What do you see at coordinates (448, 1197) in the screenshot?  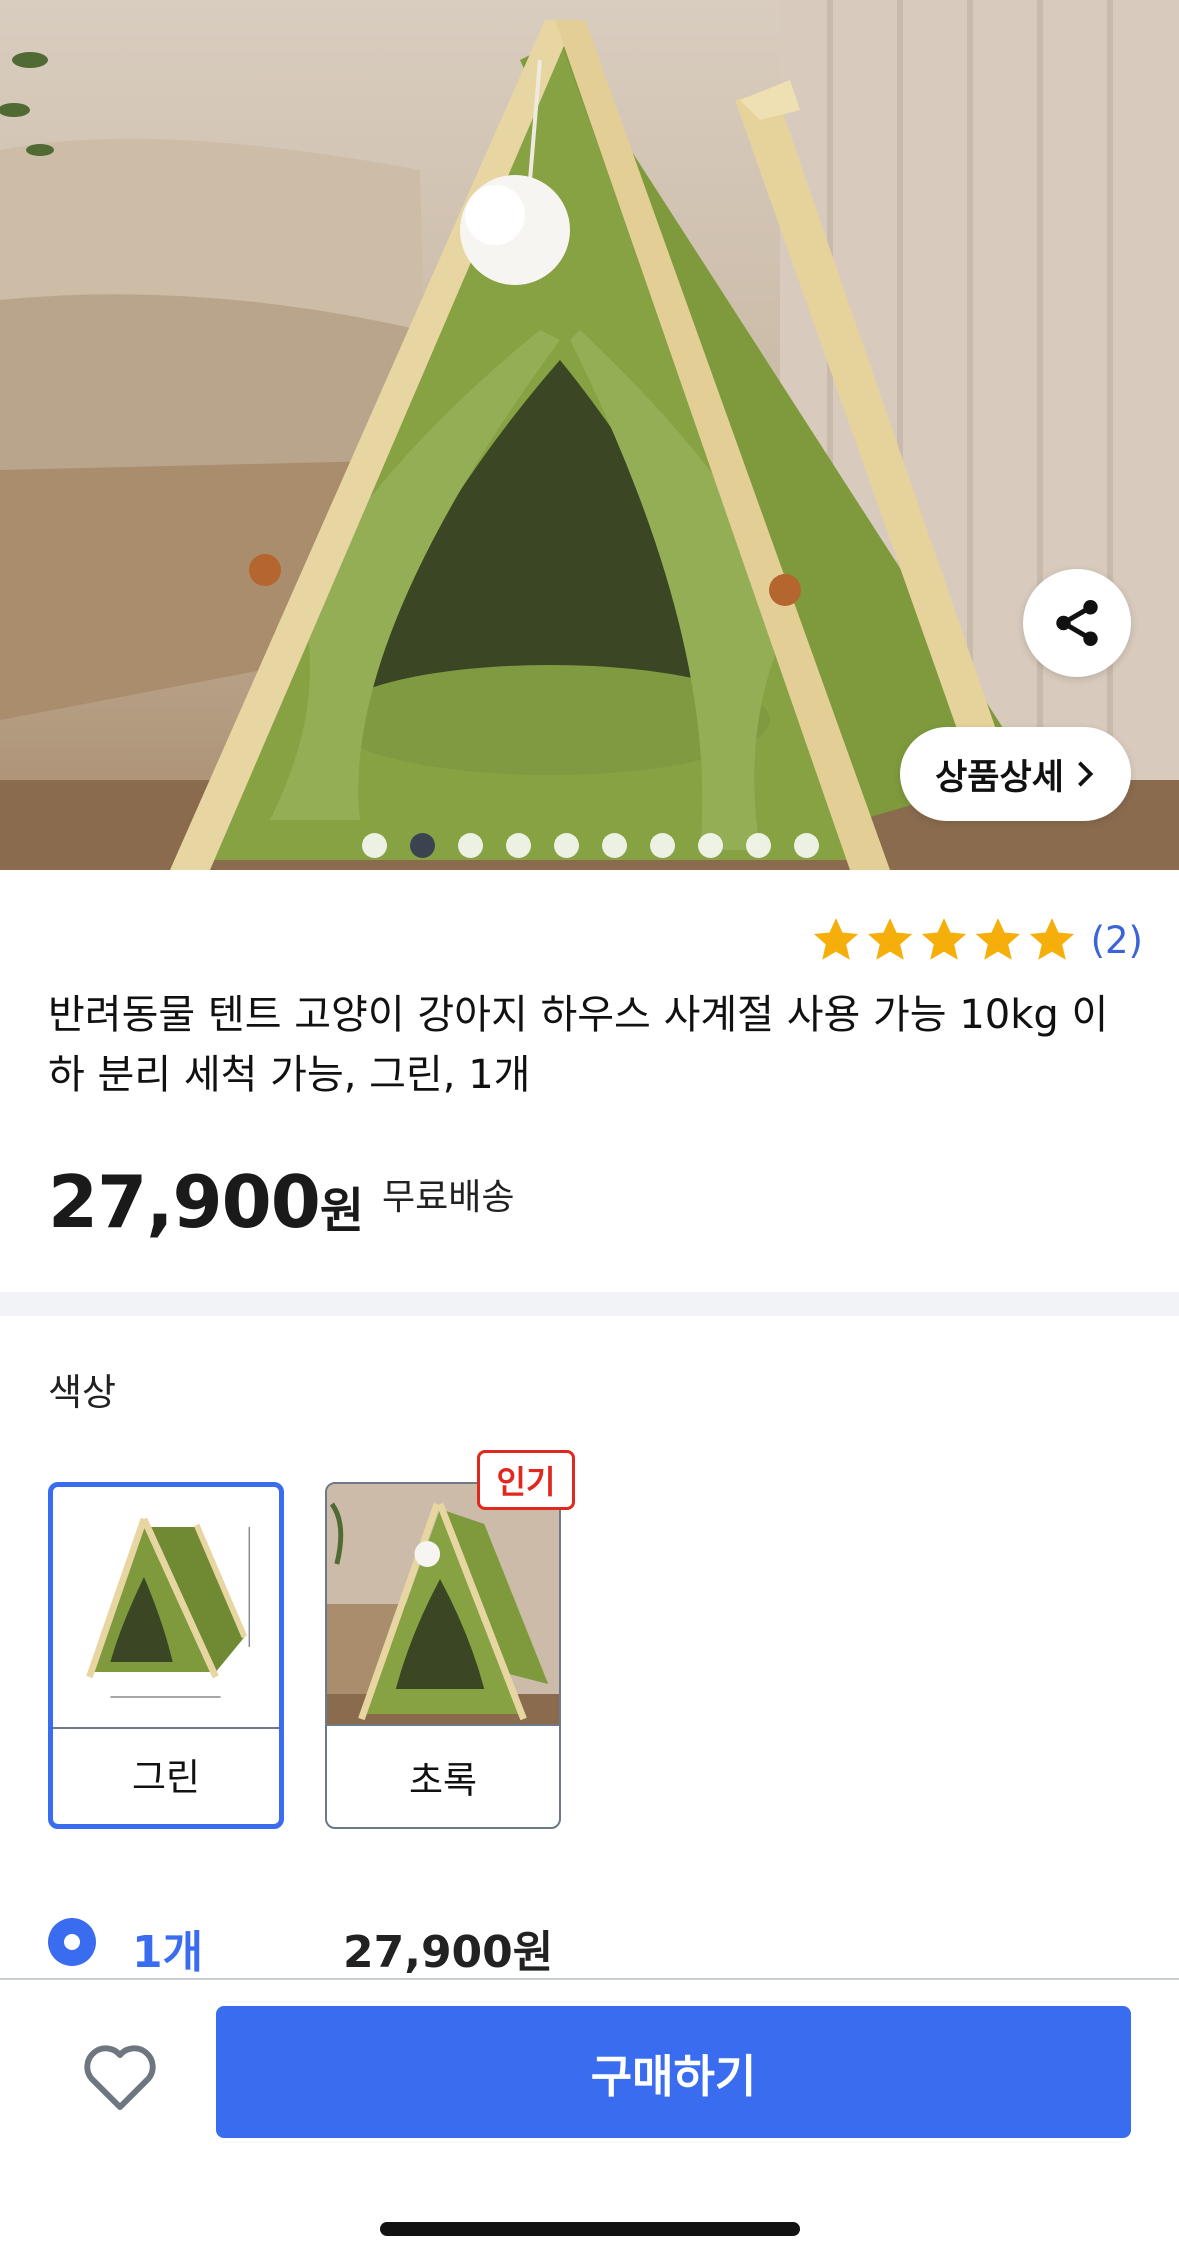 I see `shipping-info: 무료배송` at bounding box center [448, 1197].